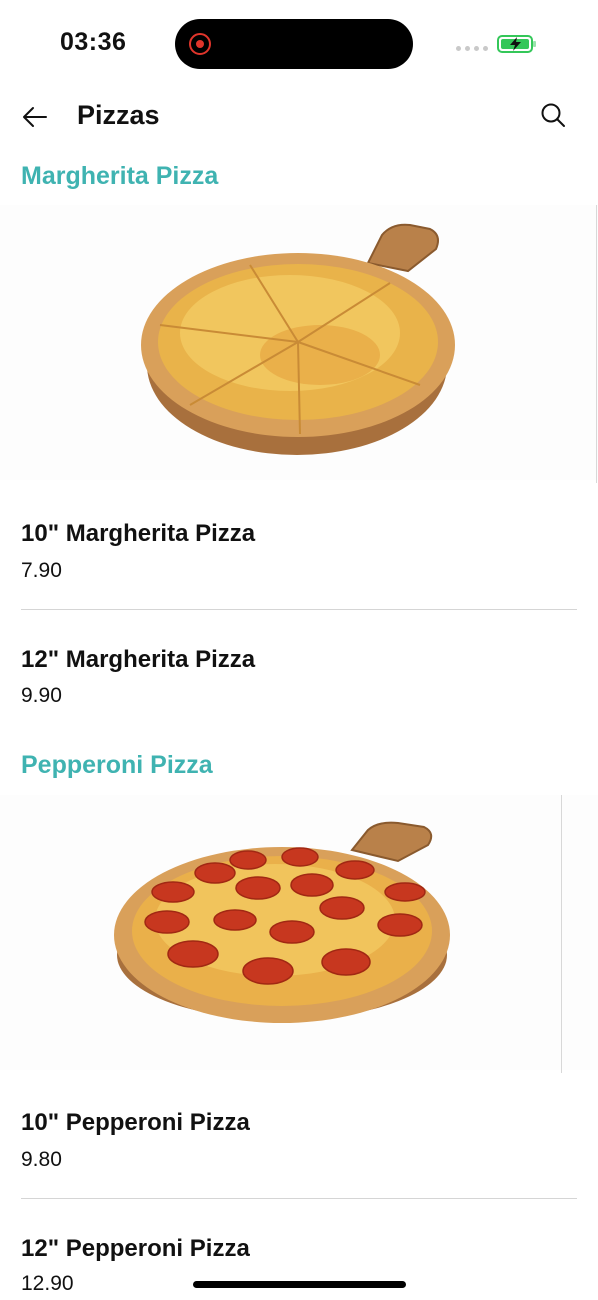 The image size is (598, 1300). Describe the element at coordinates (200, 44) in the screenshot. I see `recording-icon` at that location.